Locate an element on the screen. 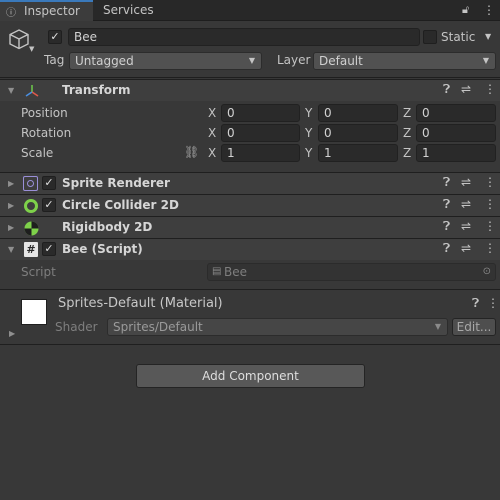  constrain-proportions-icon: ⛓︎ is located at coordinates (191, 152).